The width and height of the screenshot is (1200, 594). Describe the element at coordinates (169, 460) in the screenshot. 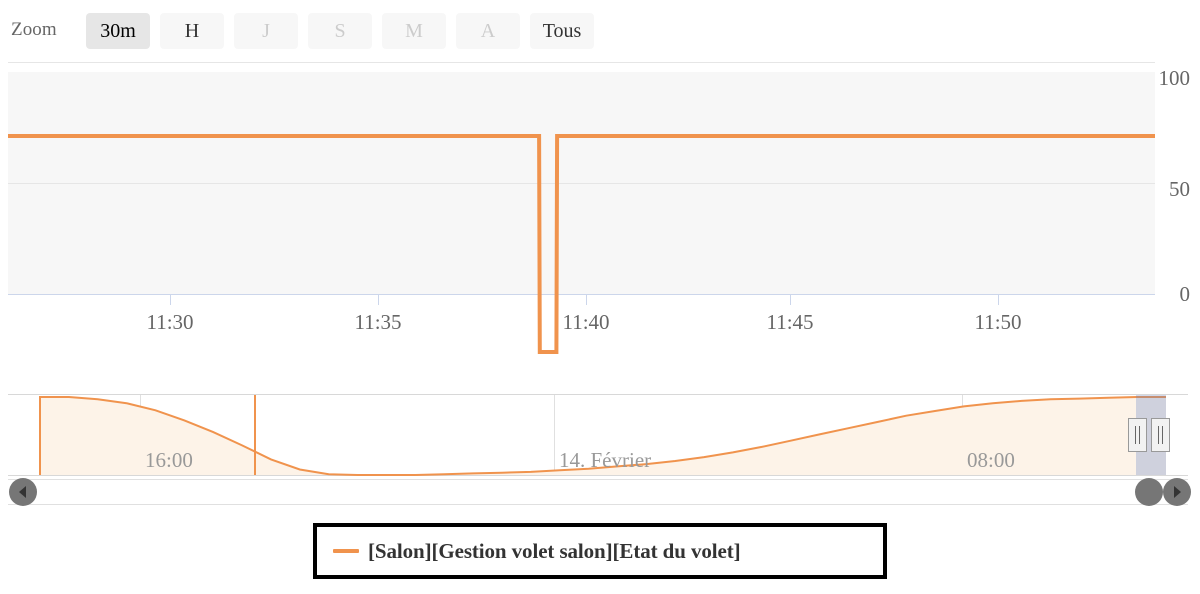

I see `navigator-label-1600: 16:00` at that location.